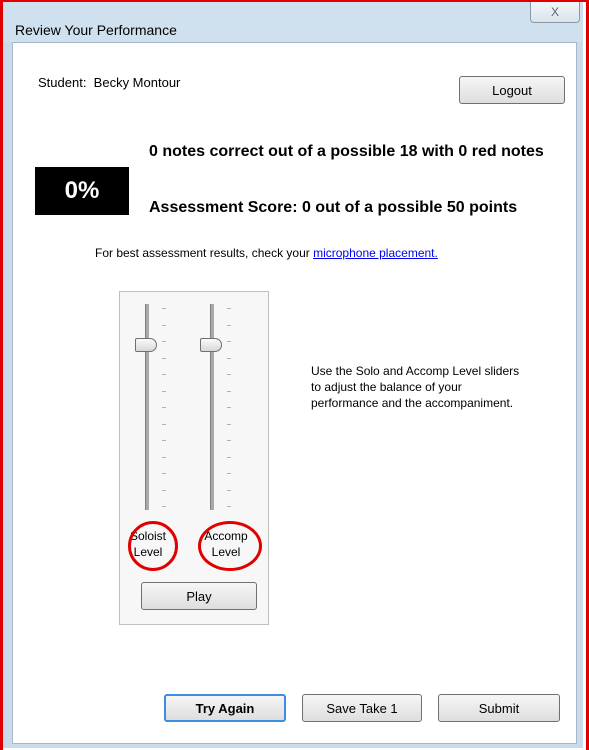 This screenshot has height=750, width=589. I want to click on submit-button: Submit, so click(499, 708).